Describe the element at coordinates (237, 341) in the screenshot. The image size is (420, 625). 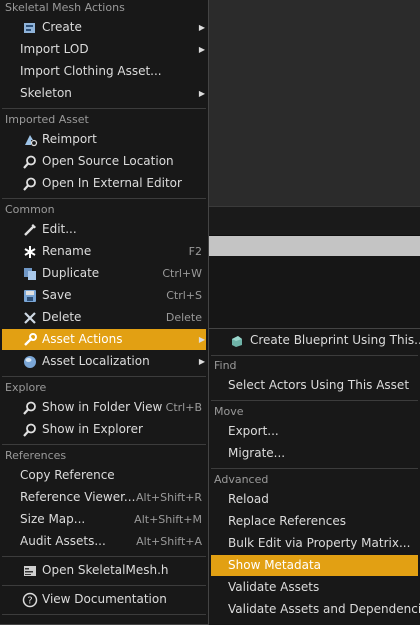
I see `blueprint-icon` at that location.